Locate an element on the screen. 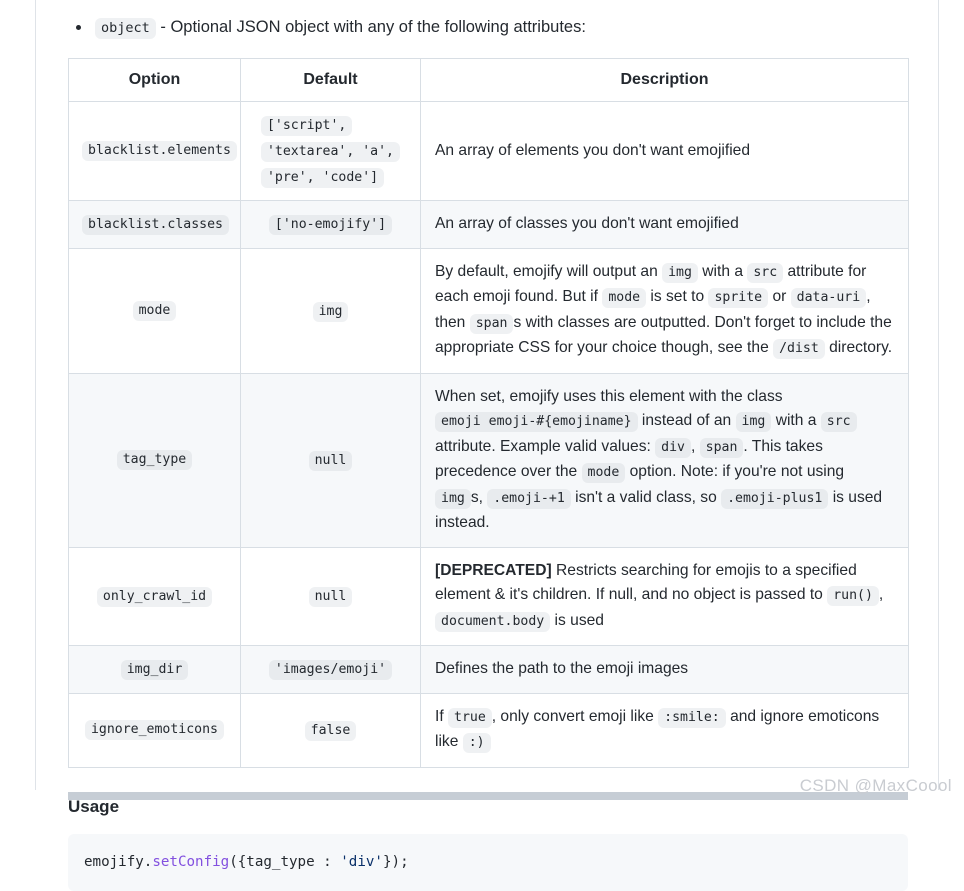  inline-code: div is located at coordinates (673, 447).